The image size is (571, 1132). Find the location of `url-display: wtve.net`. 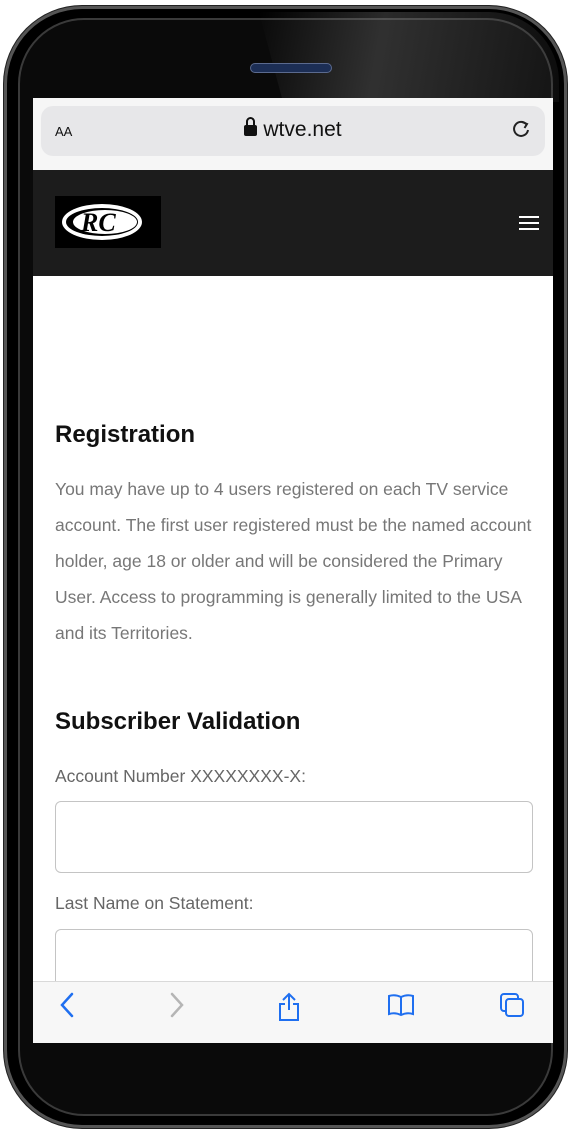

url-display: wtve.net is located at coordinates (293, 129).